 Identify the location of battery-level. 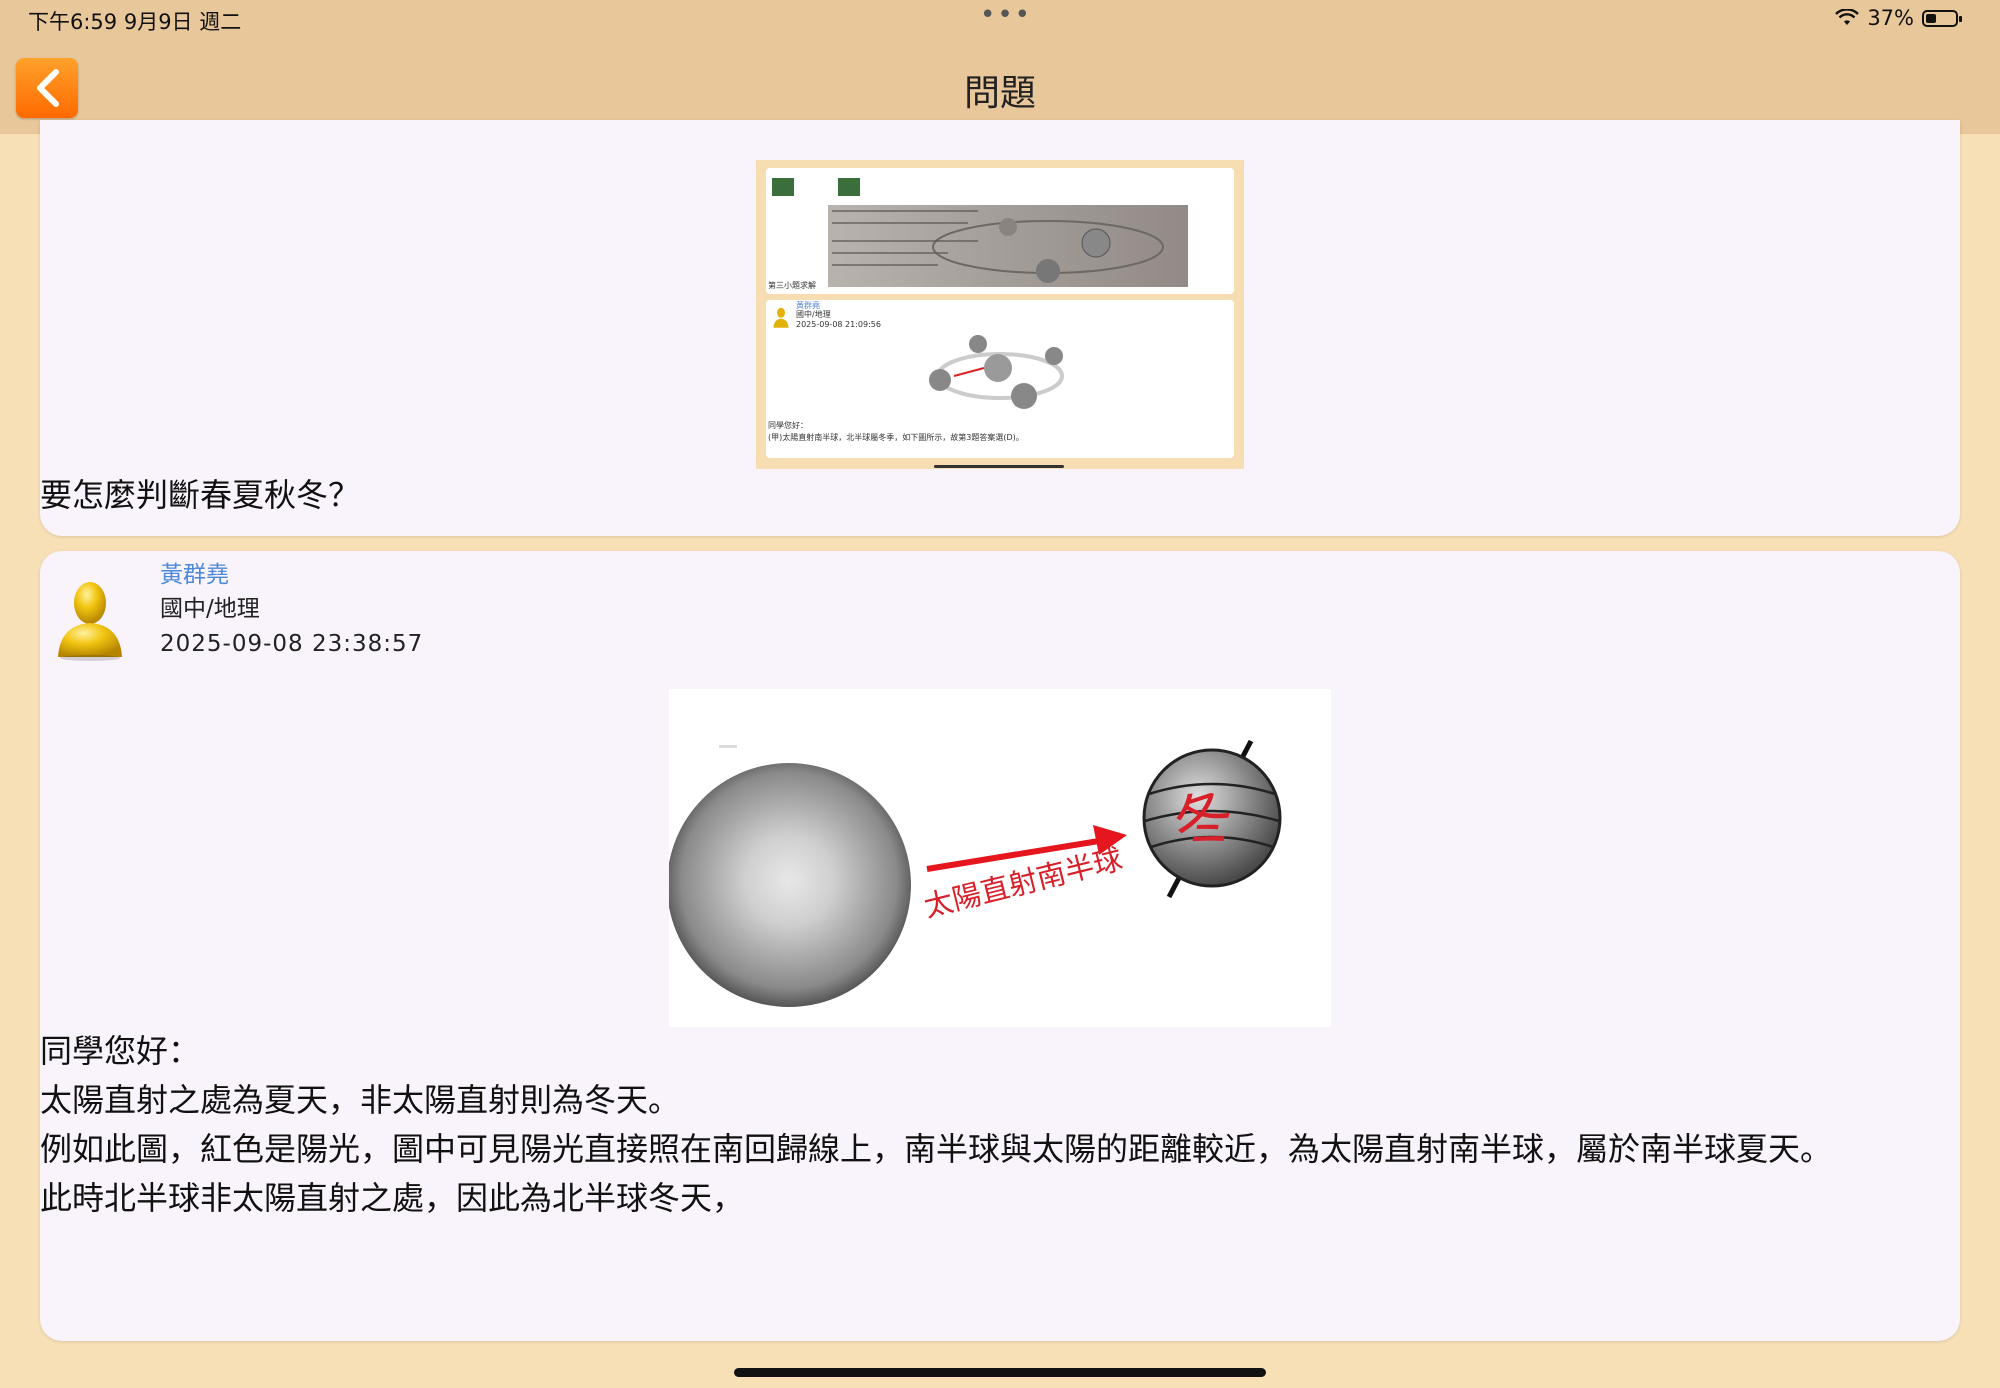
(1931, 18).